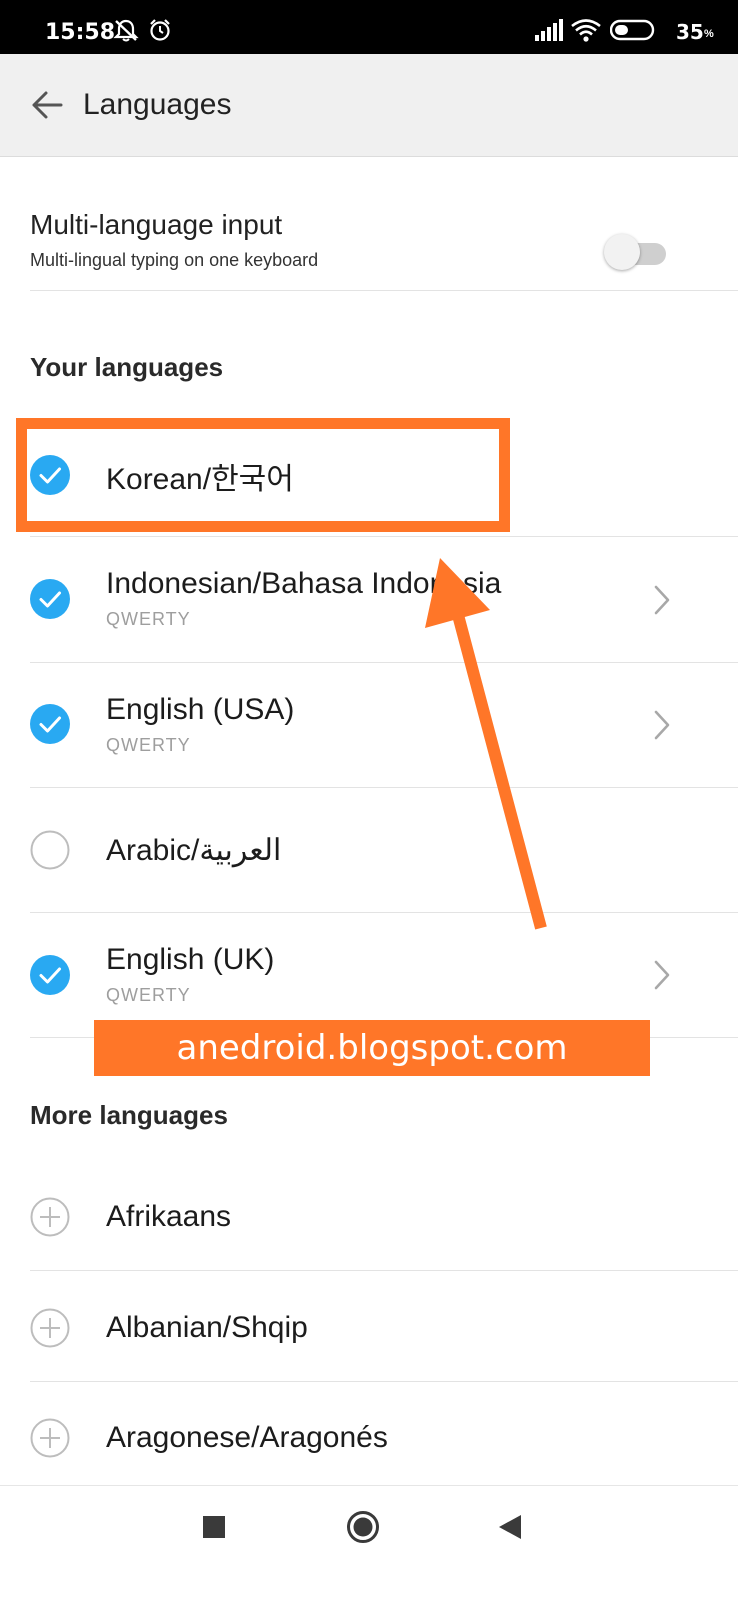  Describe the element at coordinates (363, 1527) in the screenshot. I see `home-circle-icon` at that location.